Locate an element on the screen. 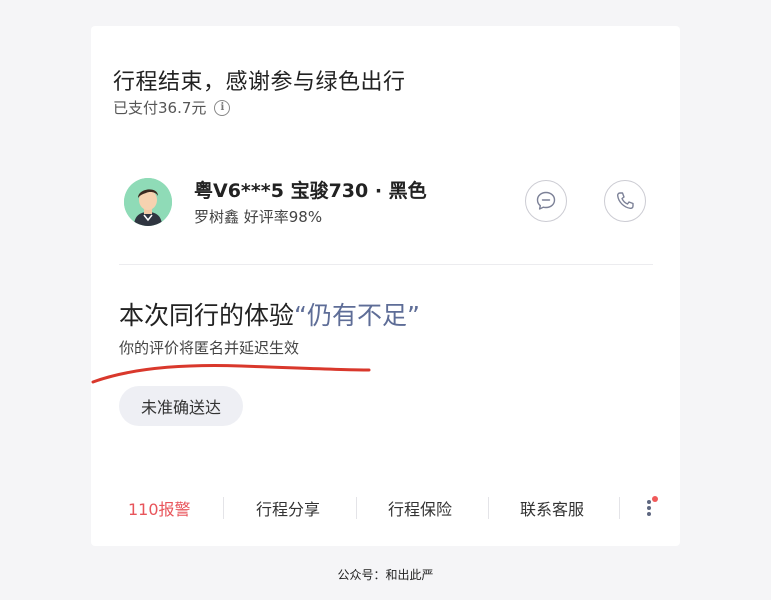  paid-amount: 已支付36.7元 is located at coordinates (160, 108).